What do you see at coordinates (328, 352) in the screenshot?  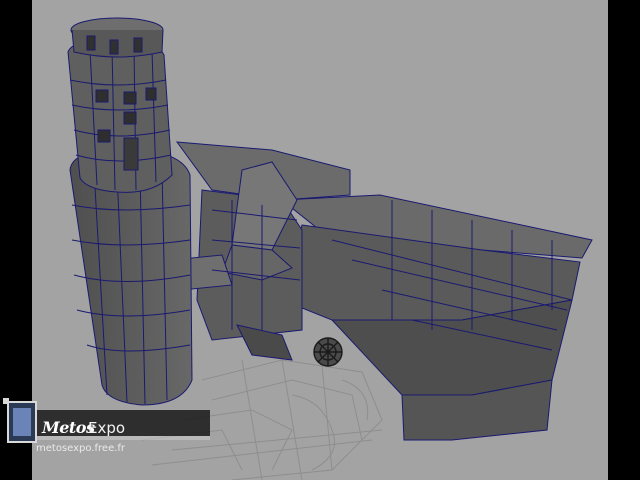 I see `round-hatch` at bounding box center [328, 352].